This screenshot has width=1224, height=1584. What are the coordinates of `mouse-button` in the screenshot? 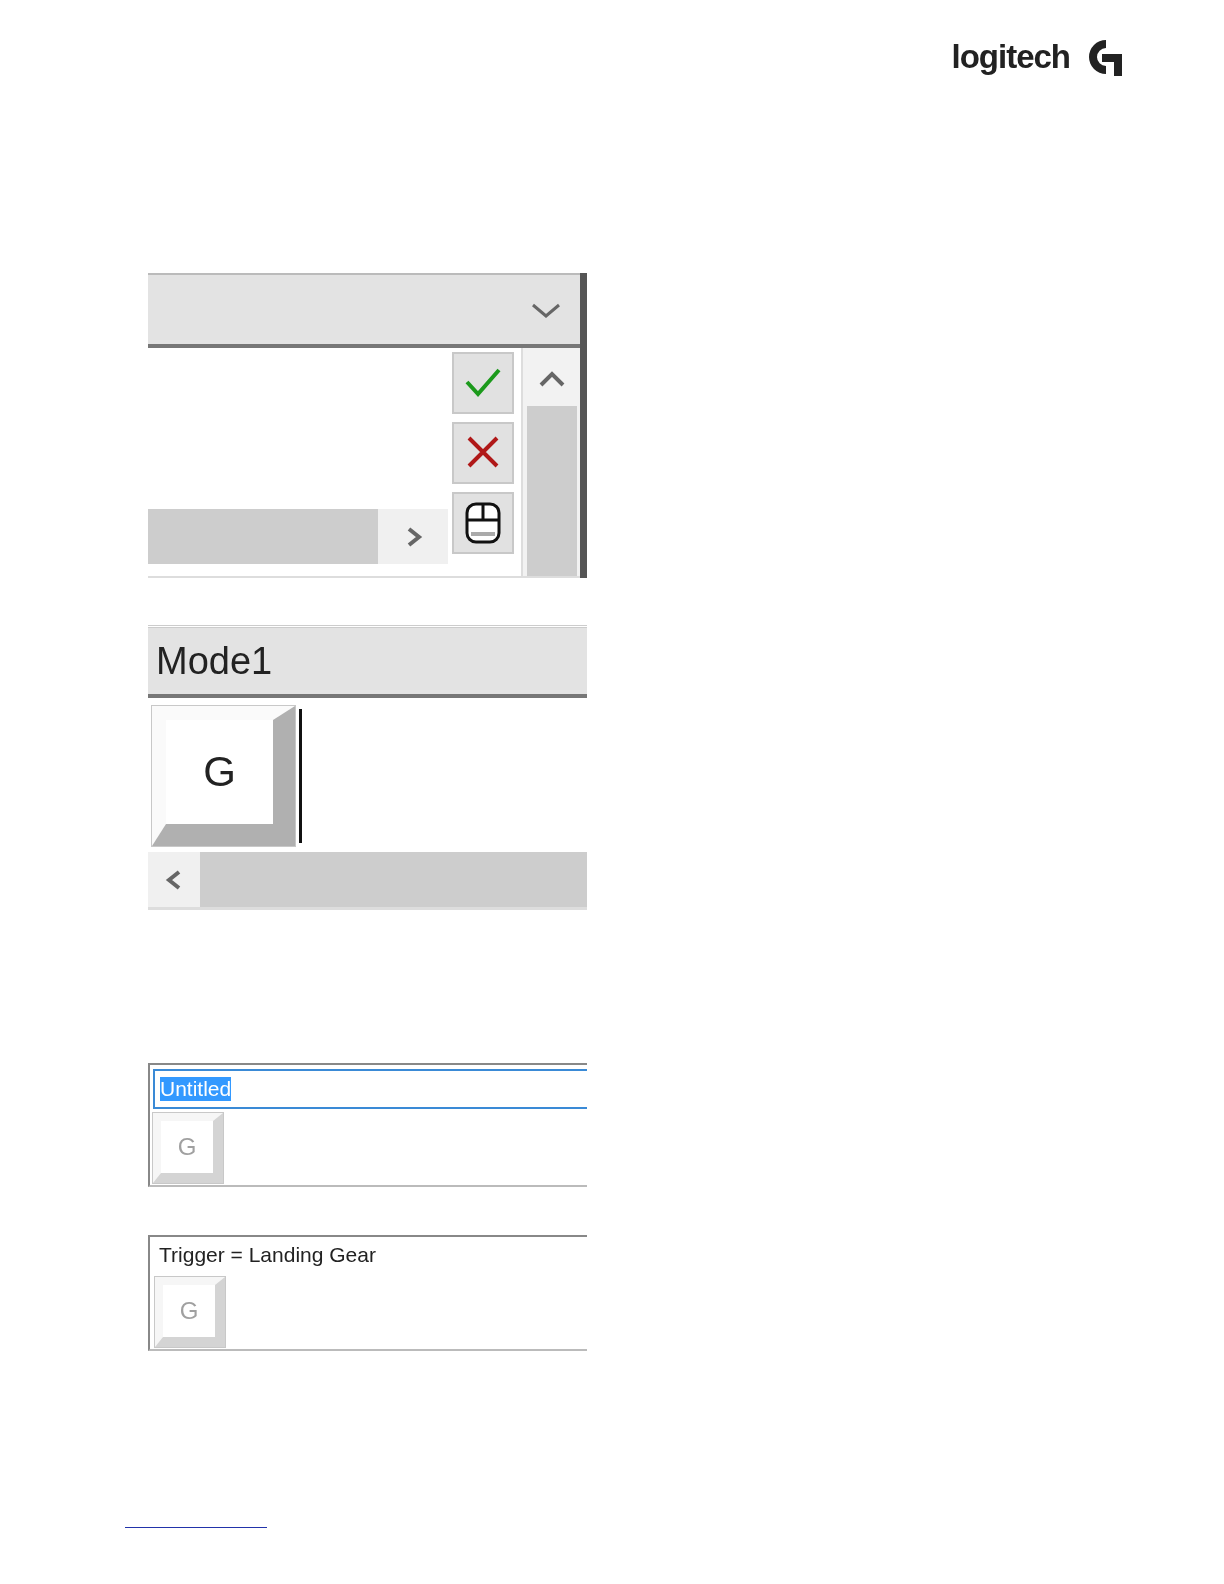 It's located at (483, 523).